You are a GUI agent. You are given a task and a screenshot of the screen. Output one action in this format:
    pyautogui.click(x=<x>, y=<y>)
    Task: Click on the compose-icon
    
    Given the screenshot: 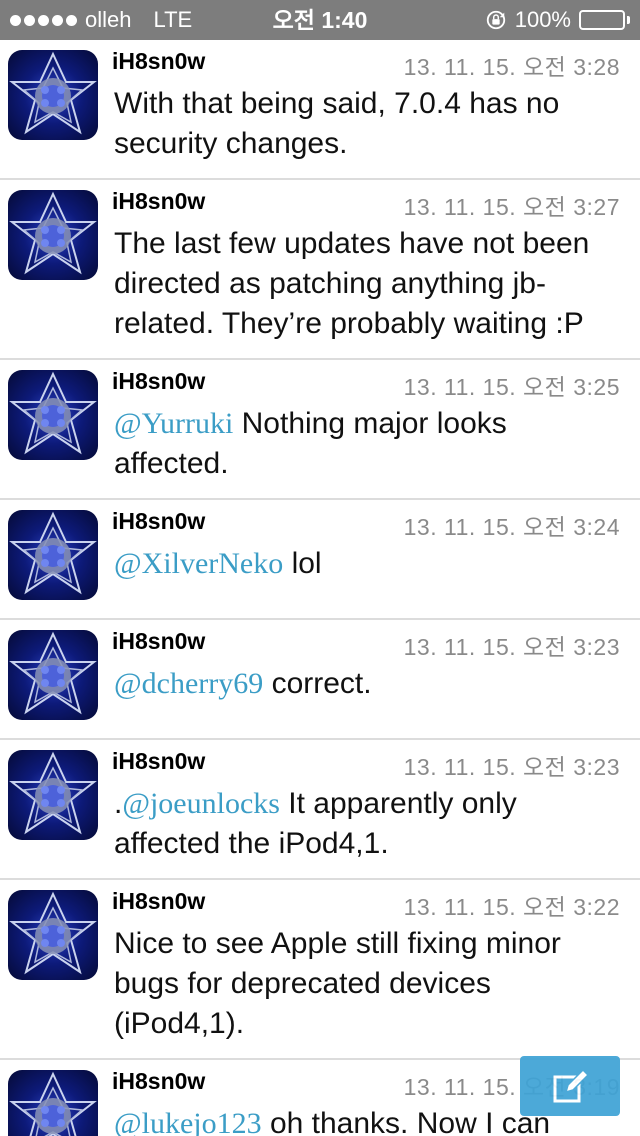 What is the action you would take?
    pyautogui.click(x=571, y=1085)
    